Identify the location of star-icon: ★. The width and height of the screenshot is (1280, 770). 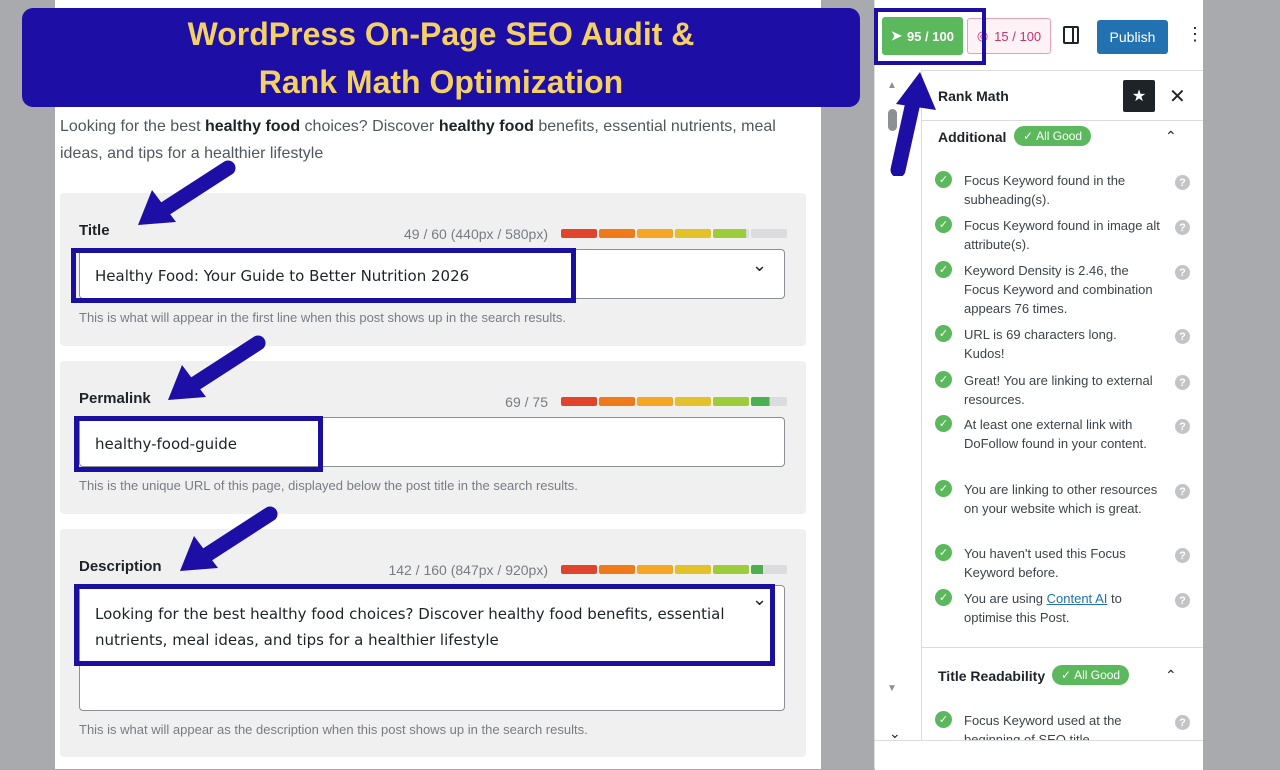
(1139, 96).